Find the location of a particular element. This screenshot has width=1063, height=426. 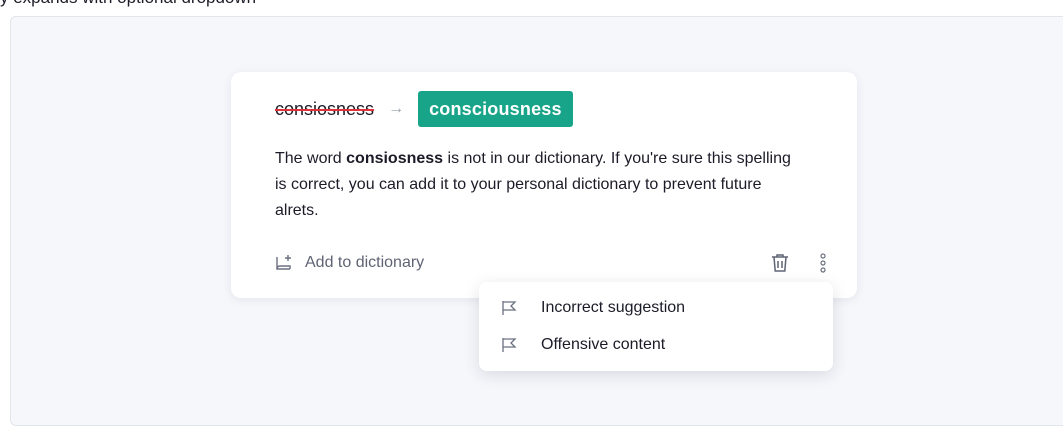

add-to-dictionary-label: Add to dictionary is located at coordinates (365, 262).